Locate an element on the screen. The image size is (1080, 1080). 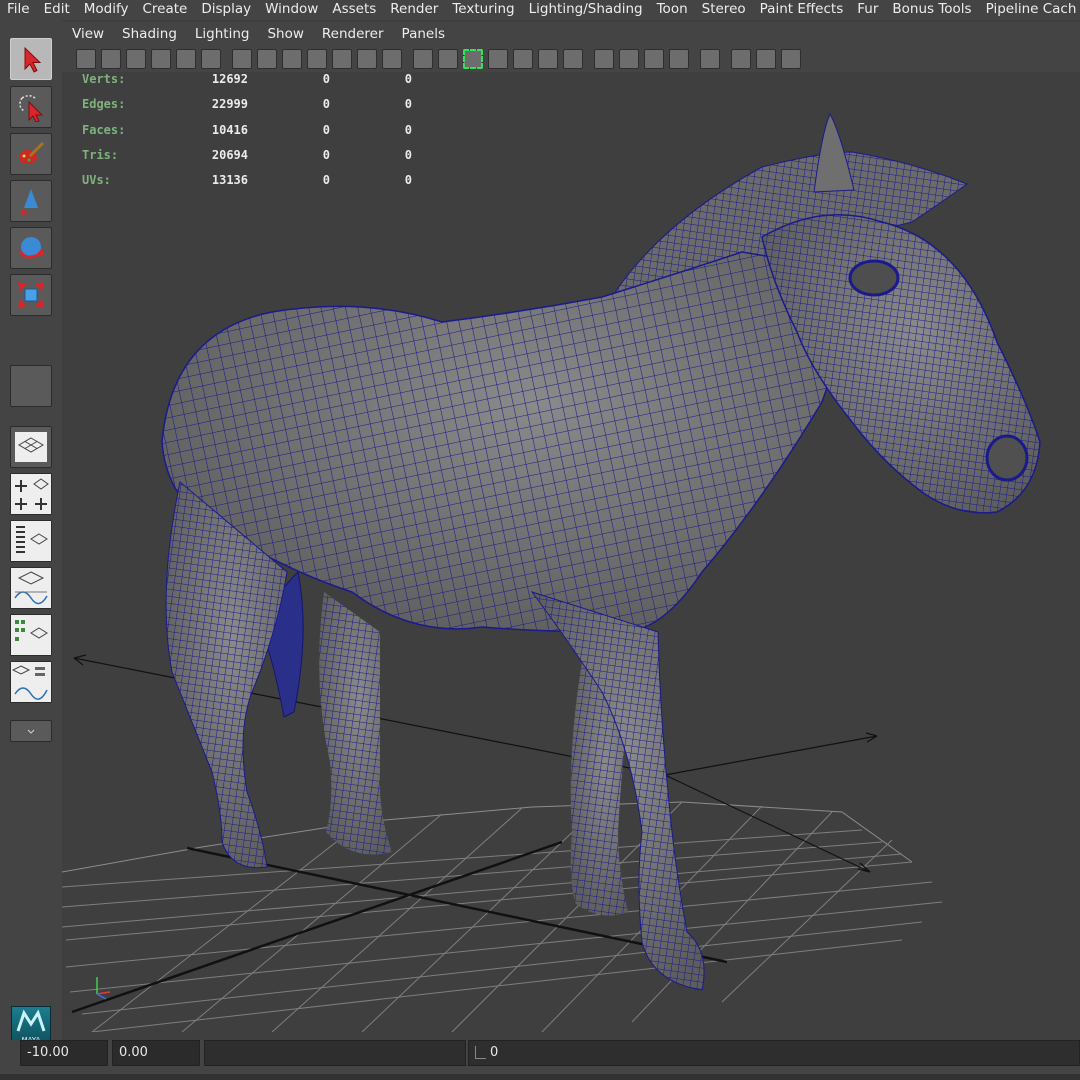
paint-select-icon is located at coordinates (32, 152).